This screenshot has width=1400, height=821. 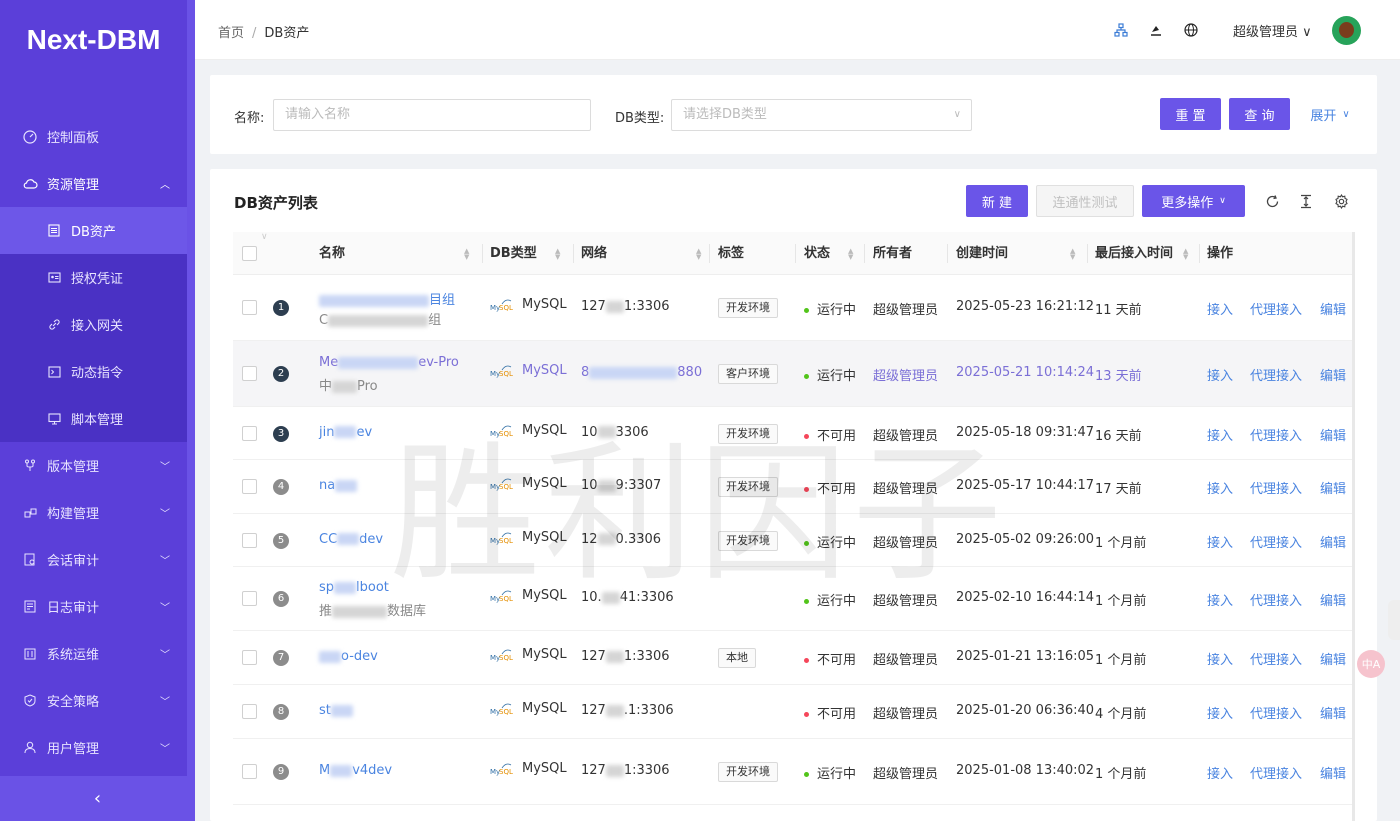 What do you see at coordinates (354, 587) in the screenshot?
I see `asset-name-link: sp lboot` at bounding box center [354, 587].